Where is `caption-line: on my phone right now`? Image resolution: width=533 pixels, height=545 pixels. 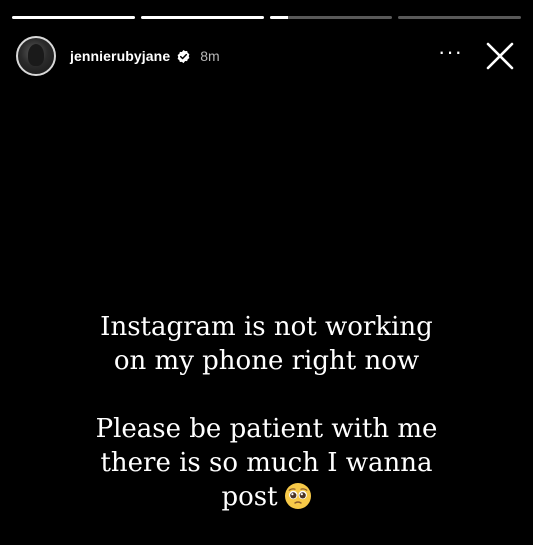 caption-line: on my phone right now is located at coordinates (266, 361).